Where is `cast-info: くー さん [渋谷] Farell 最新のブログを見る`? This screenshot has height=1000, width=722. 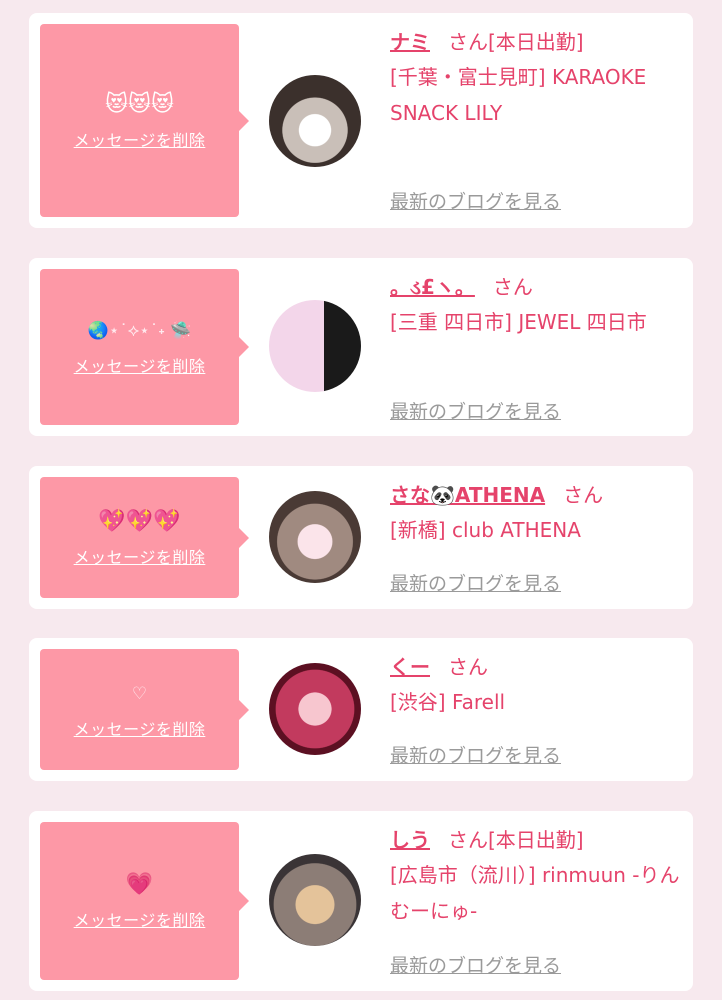
cast-info: くー さん [渋谷] Farell 最新のブログを見る is located at coordinates (535, 714).